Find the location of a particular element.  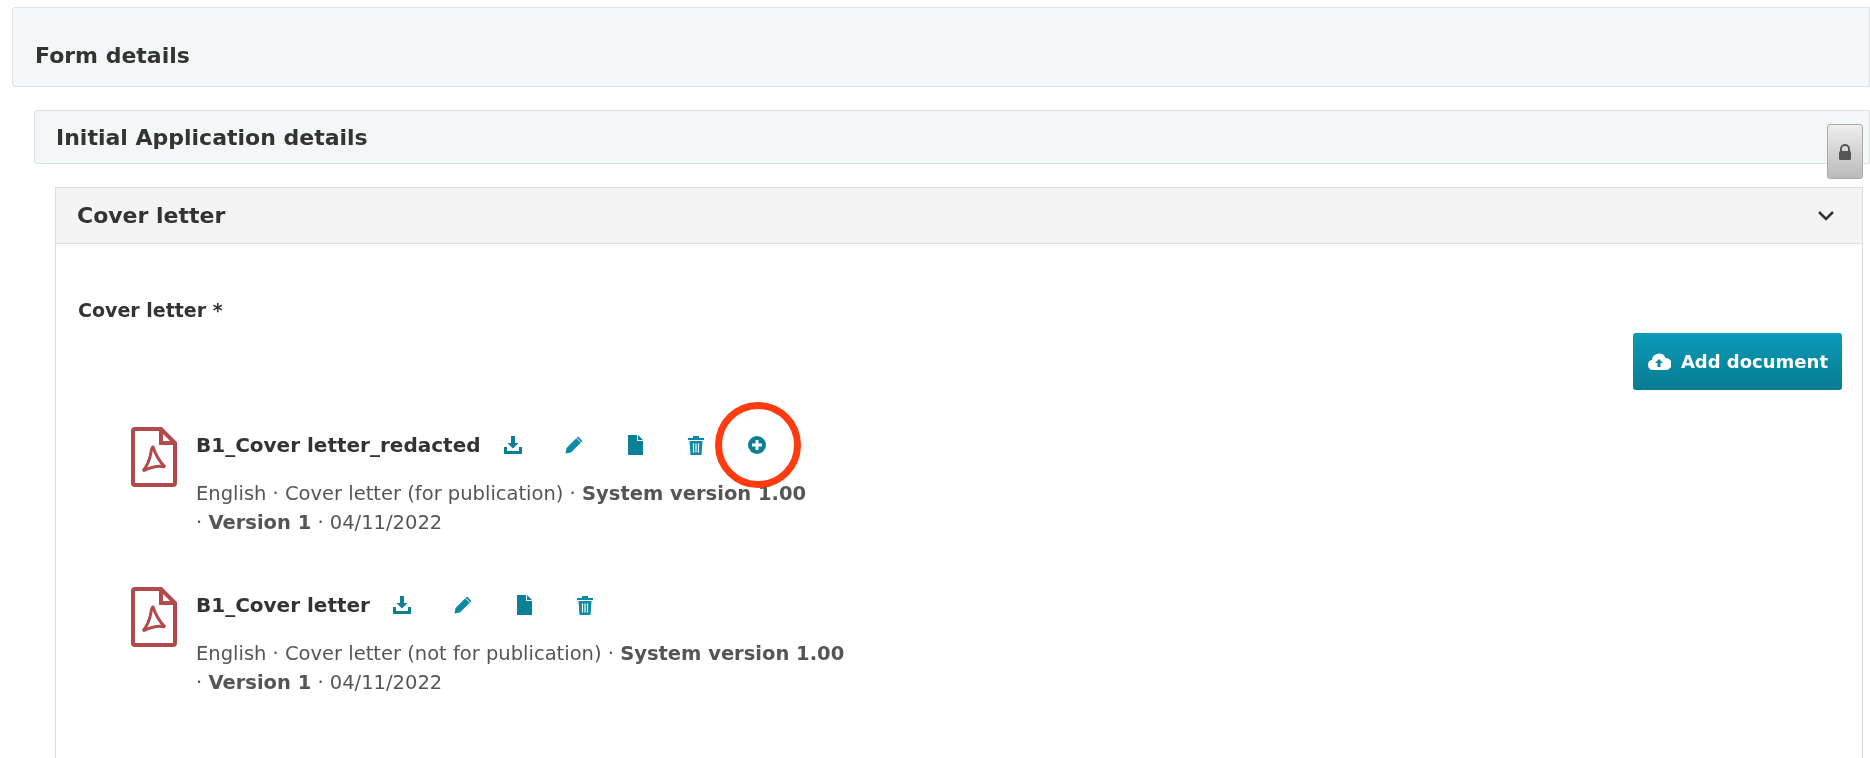

panel-title: Form details is located at coordinates (112, 56).